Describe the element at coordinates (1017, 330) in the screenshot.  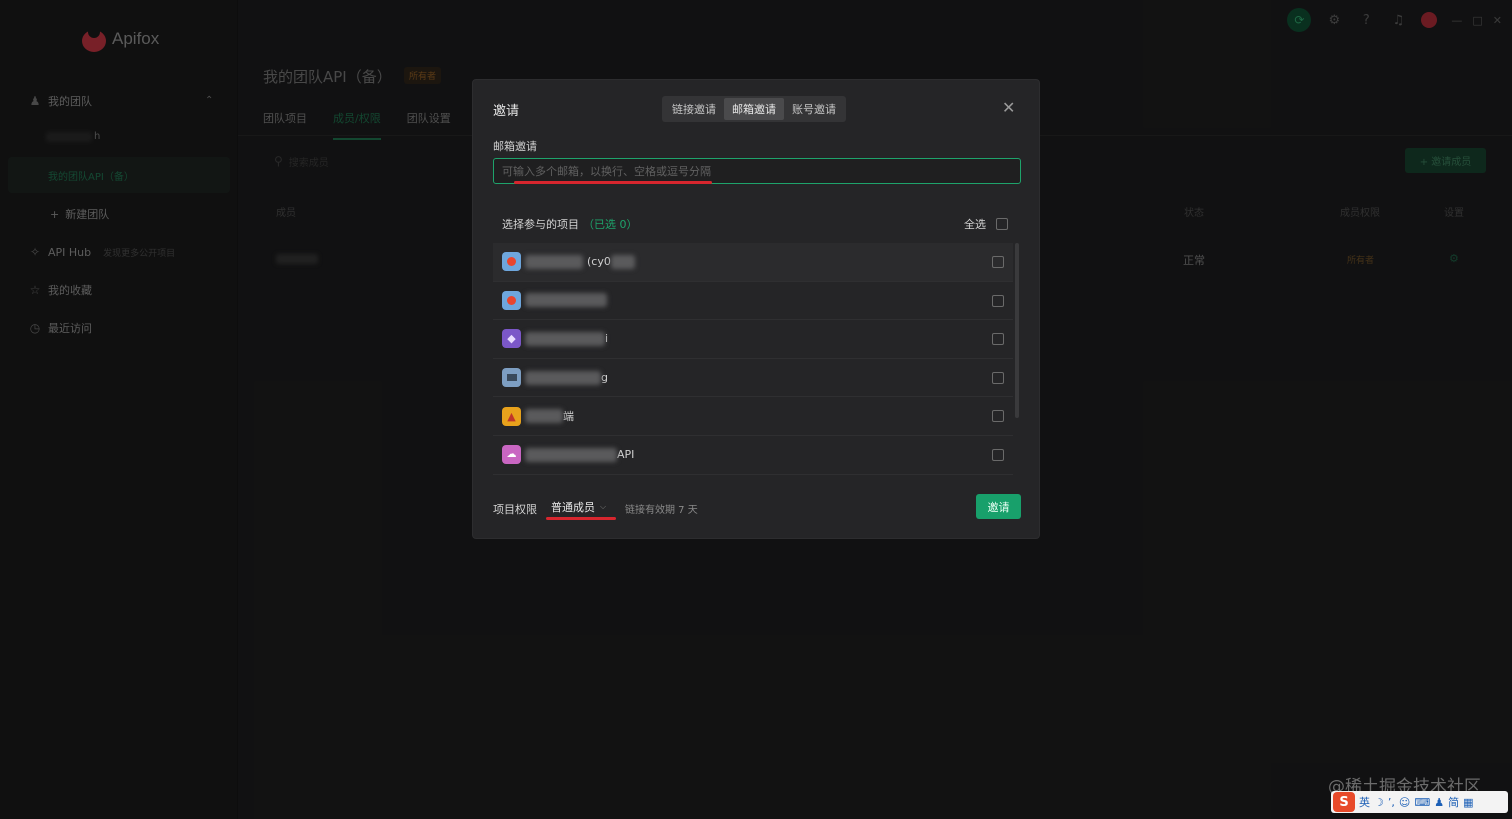
I see `project-list-scrollbar` at that location.